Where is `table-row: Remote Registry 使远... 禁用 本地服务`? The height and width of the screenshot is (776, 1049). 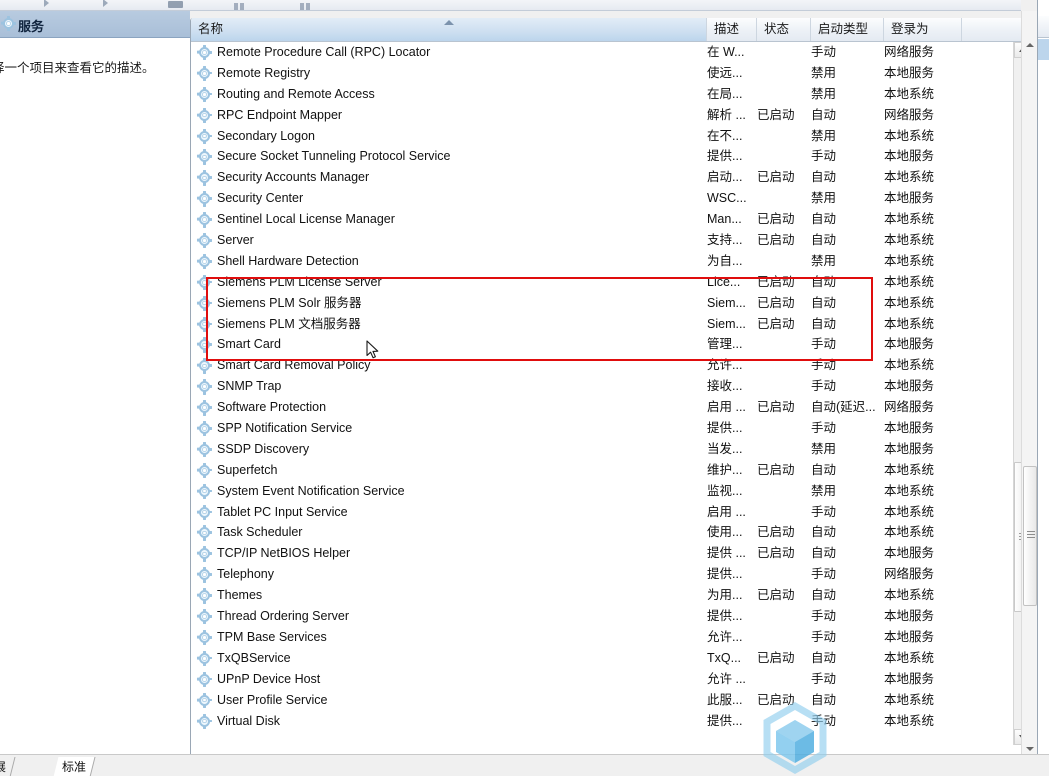 table-row: Remote Registry 使远... 禁用 本地服务 is located at coordinates (610, 73).